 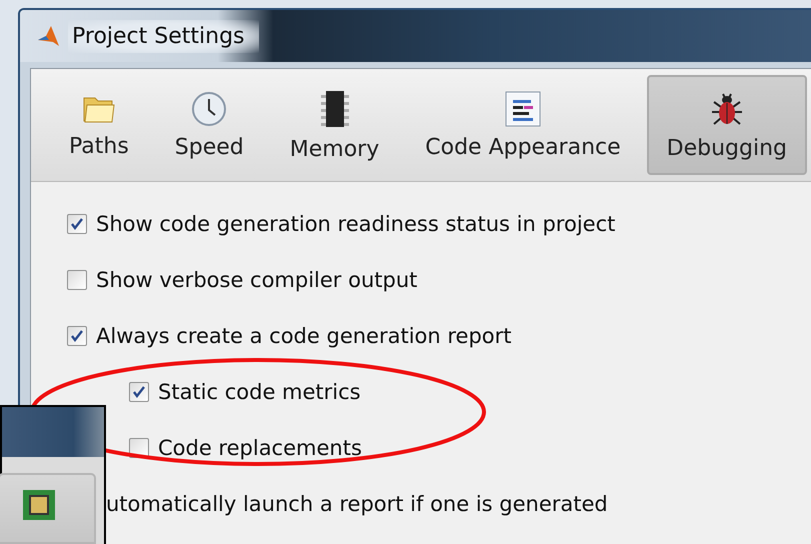 I want to click on checkbox-label: Code replacements, so click(x=260, y=448).